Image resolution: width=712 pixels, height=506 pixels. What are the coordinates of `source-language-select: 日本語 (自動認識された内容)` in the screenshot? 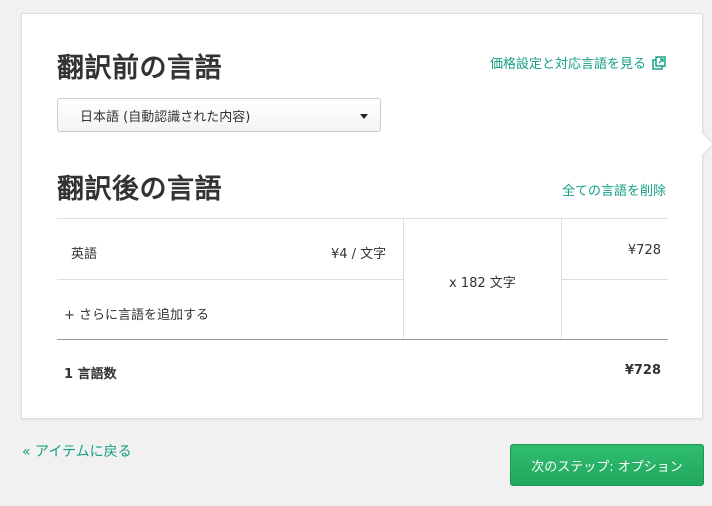 It's located at (219, 115).